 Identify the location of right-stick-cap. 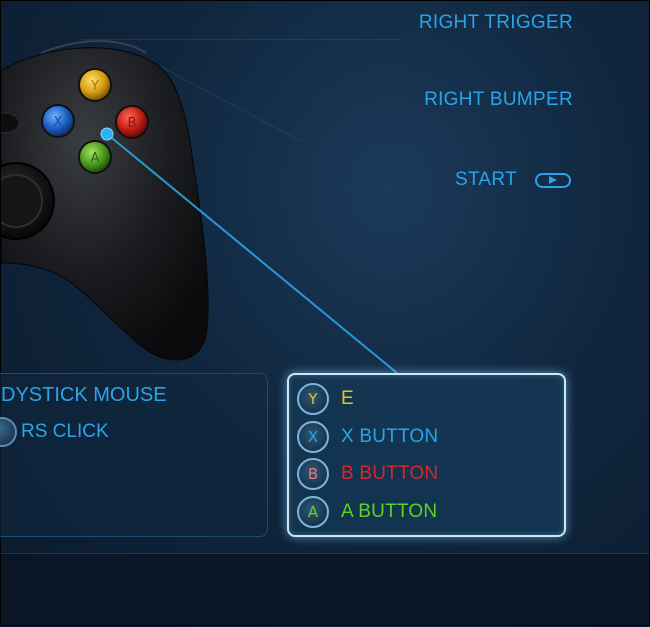
(22, 201).